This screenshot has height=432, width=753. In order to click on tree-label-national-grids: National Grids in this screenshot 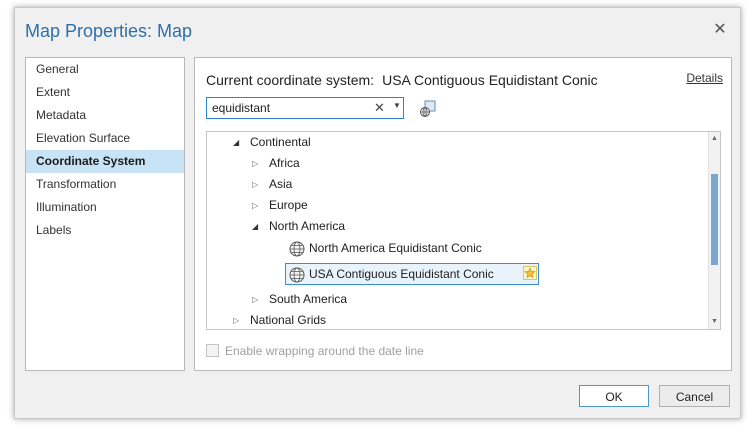, I will do `click(288, 320)`.